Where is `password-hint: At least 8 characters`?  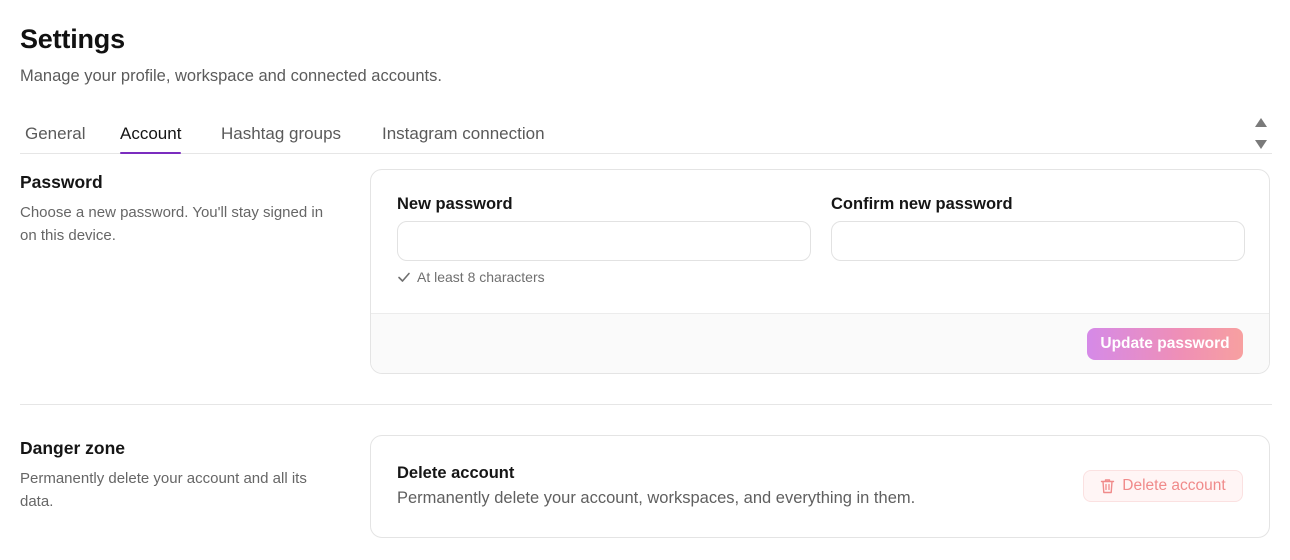 password-hint: At least 8 characters is located at coordinates (471, 277).